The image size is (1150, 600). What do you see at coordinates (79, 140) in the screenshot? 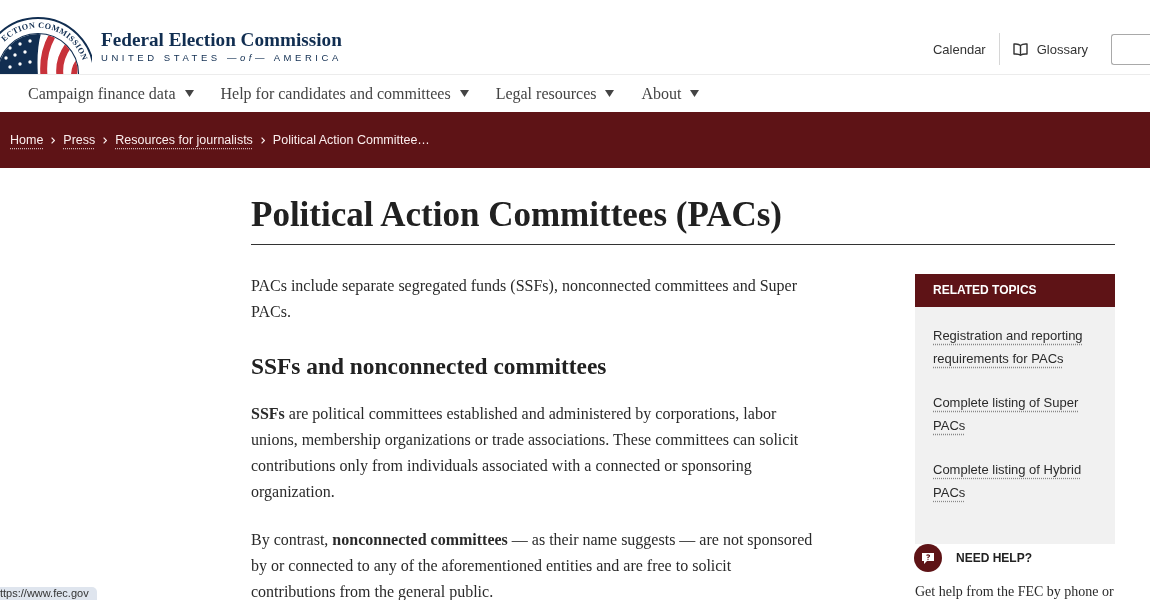
I see `breadcrumb-link: Press` at bounding box center [79, 140].